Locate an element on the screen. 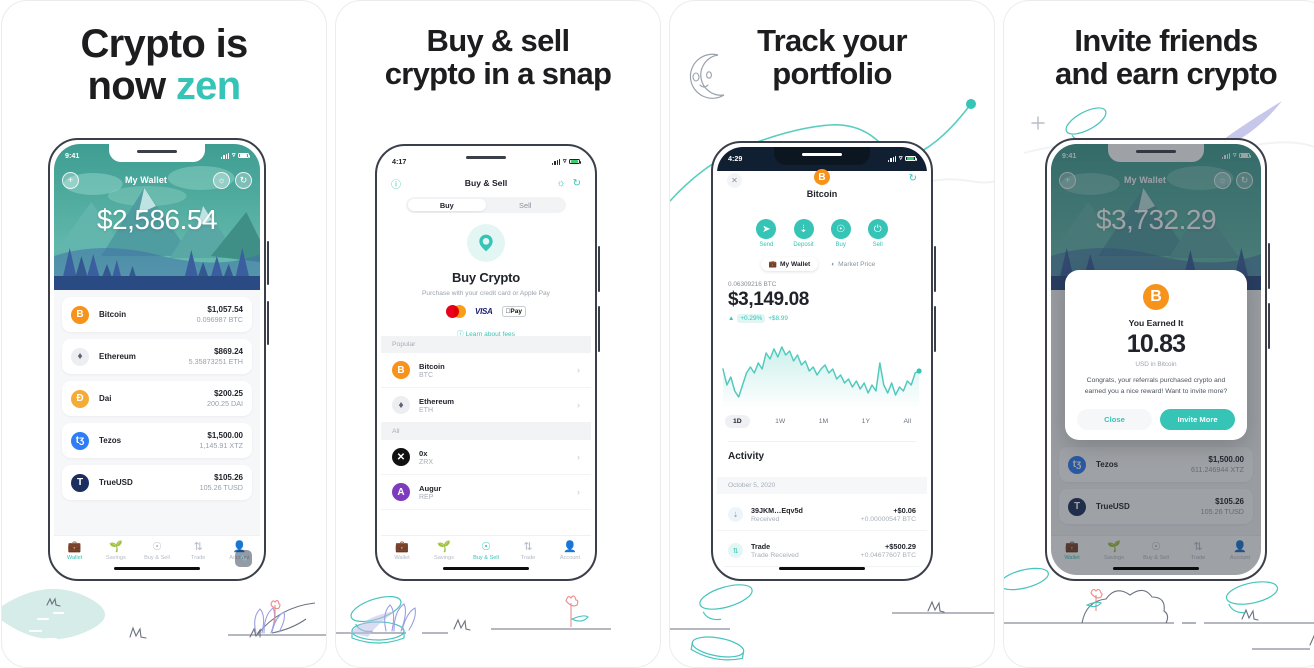 The image size is (1314, 668). coin-row: ♦ Ethereum ETH › is located at coordinates (486, 405).